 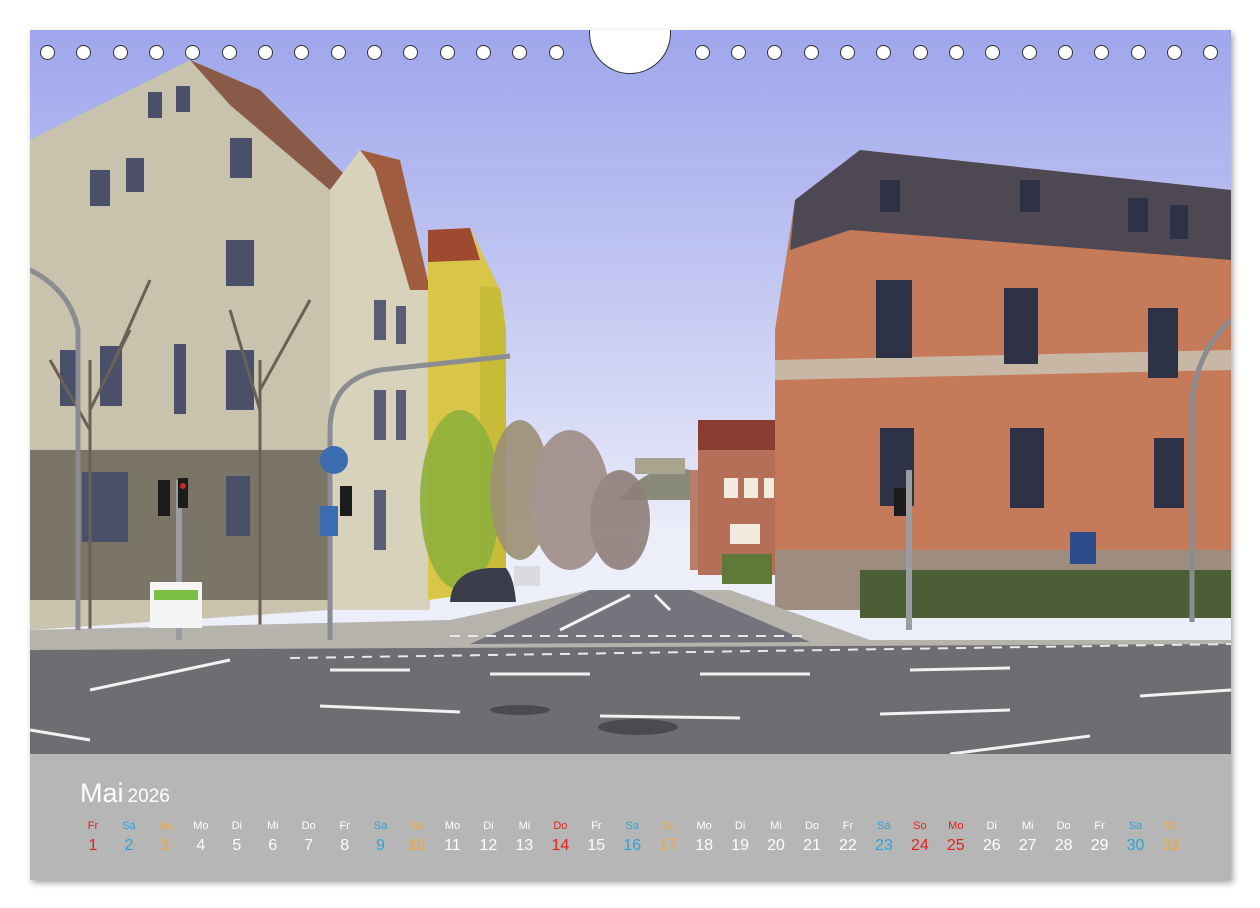 What do you see at coordinates (488, 845) in the screenshot?
I see `day-number: 12` at bounding box center [488, 845].